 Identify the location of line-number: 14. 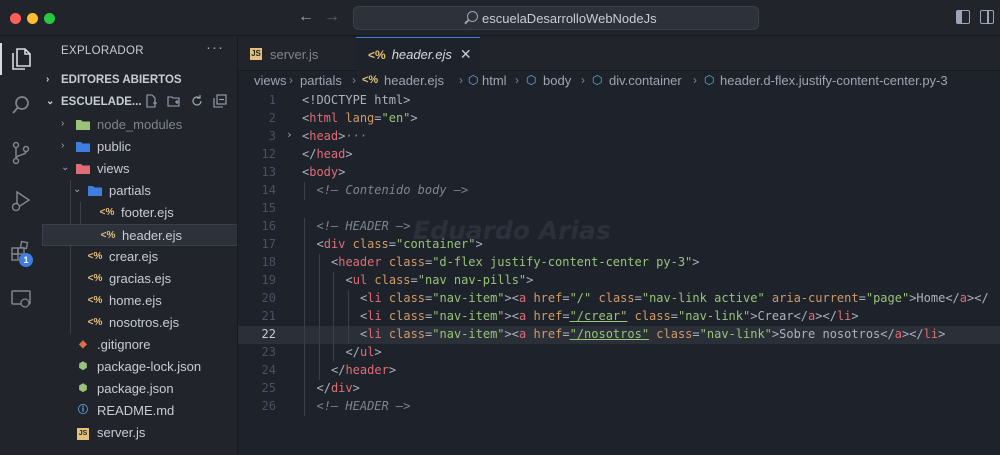
(268, 190).